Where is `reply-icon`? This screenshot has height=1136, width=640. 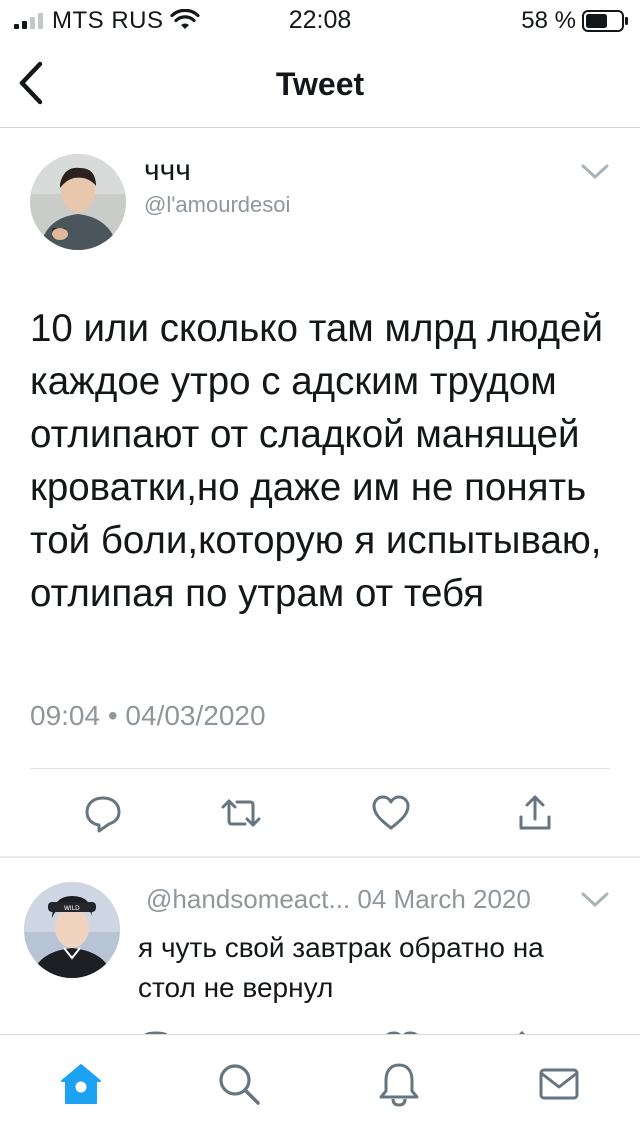 reply-icon is located at coordinates (103, 814).